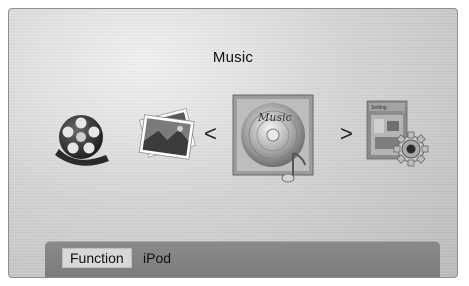 This screenshot has height=286, width=469. Describe the element at coordinates (233, 57) in the screenshot. I see `menu-title: Music` at that location.